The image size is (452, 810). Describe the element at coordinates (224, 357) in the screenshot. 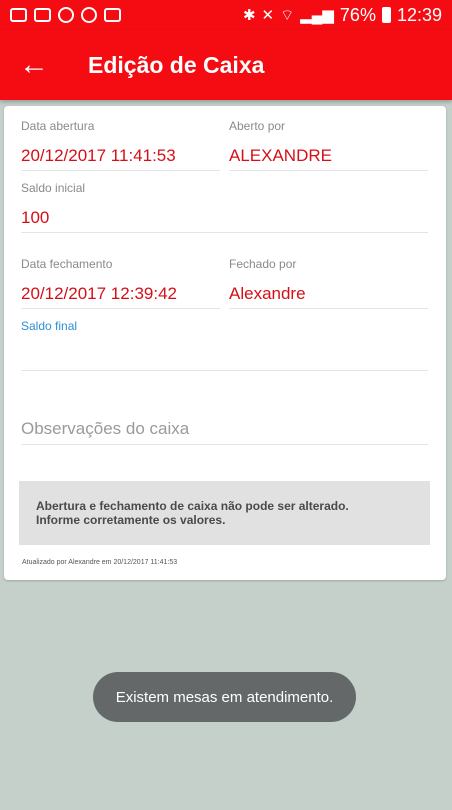

I see `saldo-final-field` at that location.